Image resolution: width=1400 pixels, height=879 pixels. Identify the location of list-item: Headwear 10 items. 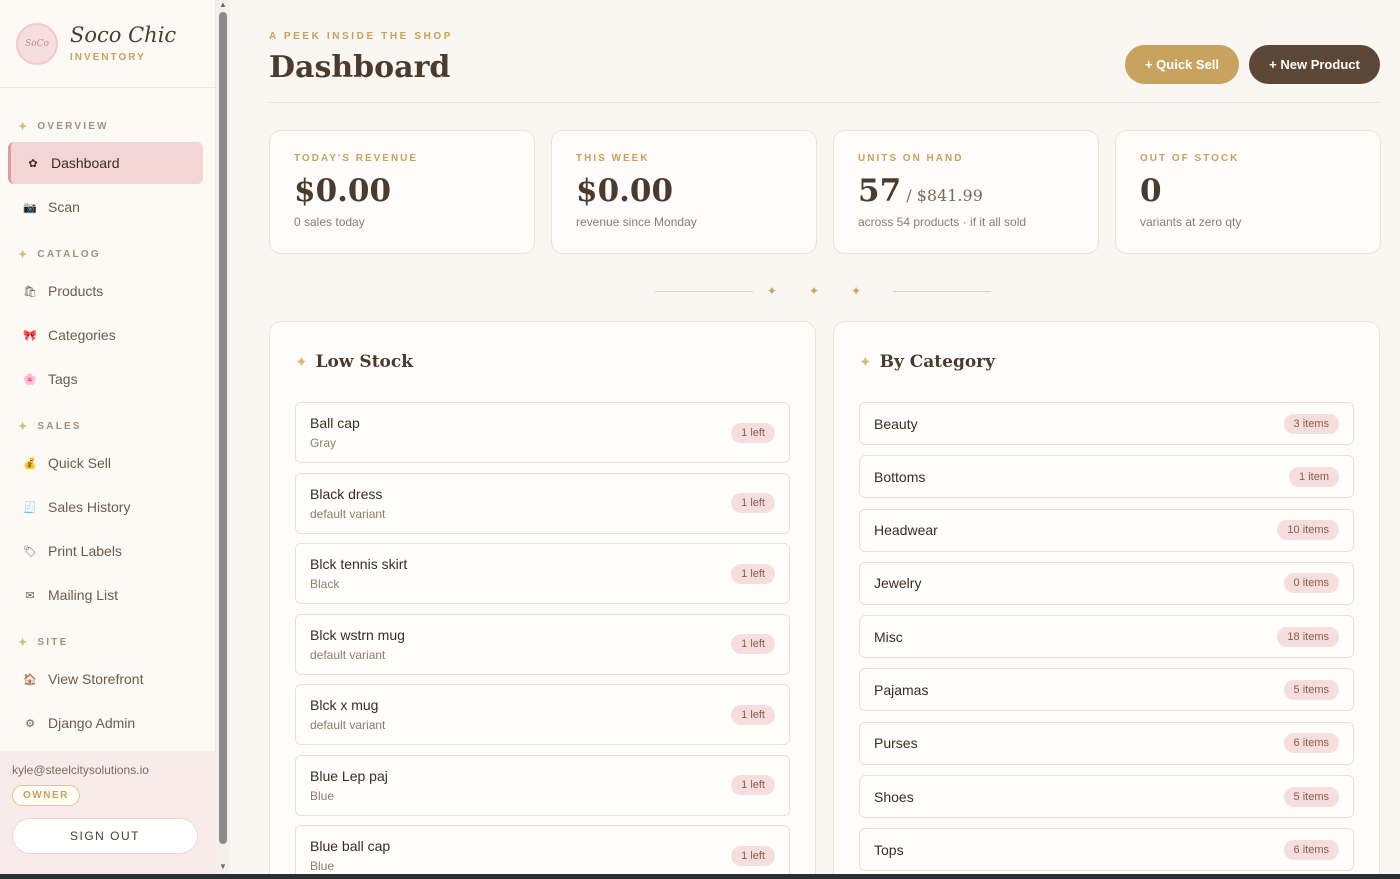
(1106, 530).